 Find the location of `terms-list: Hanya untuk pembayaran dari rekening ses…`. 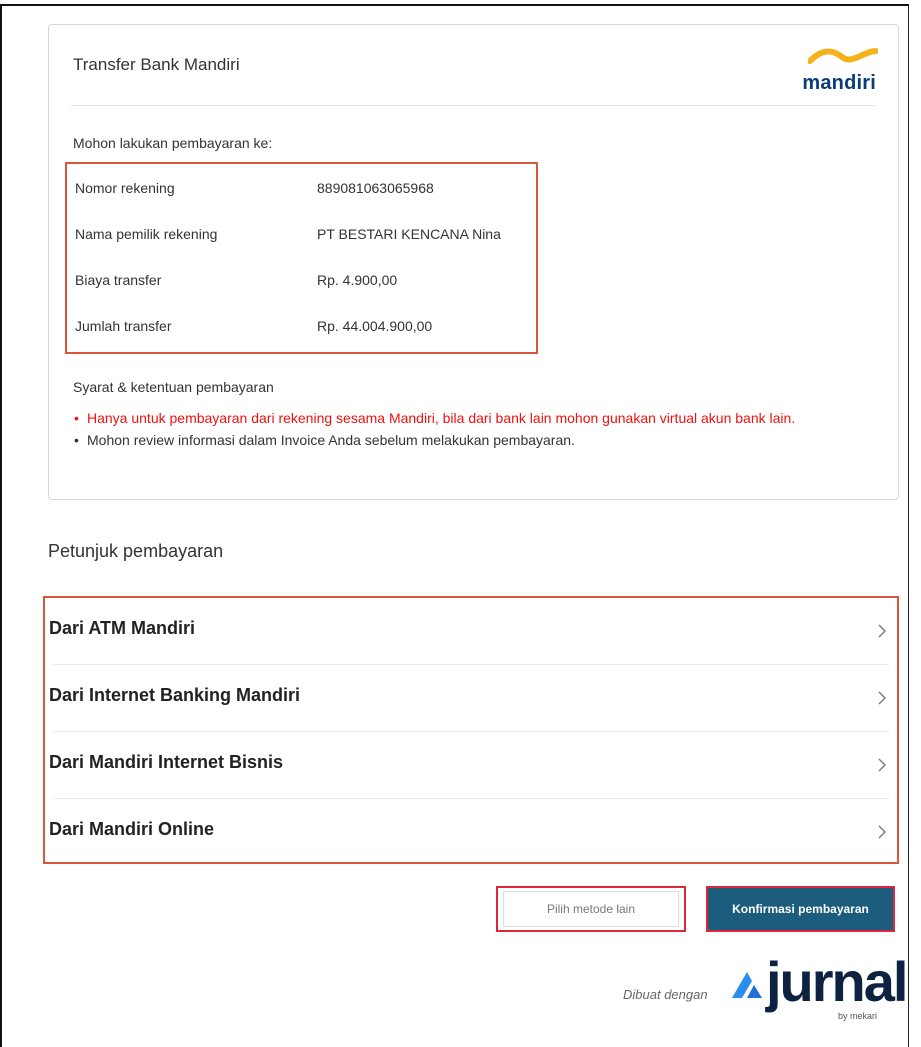

terms-list: Hanya untuk pembayaran dari rekening ses… is located at coordinates (478, 431).